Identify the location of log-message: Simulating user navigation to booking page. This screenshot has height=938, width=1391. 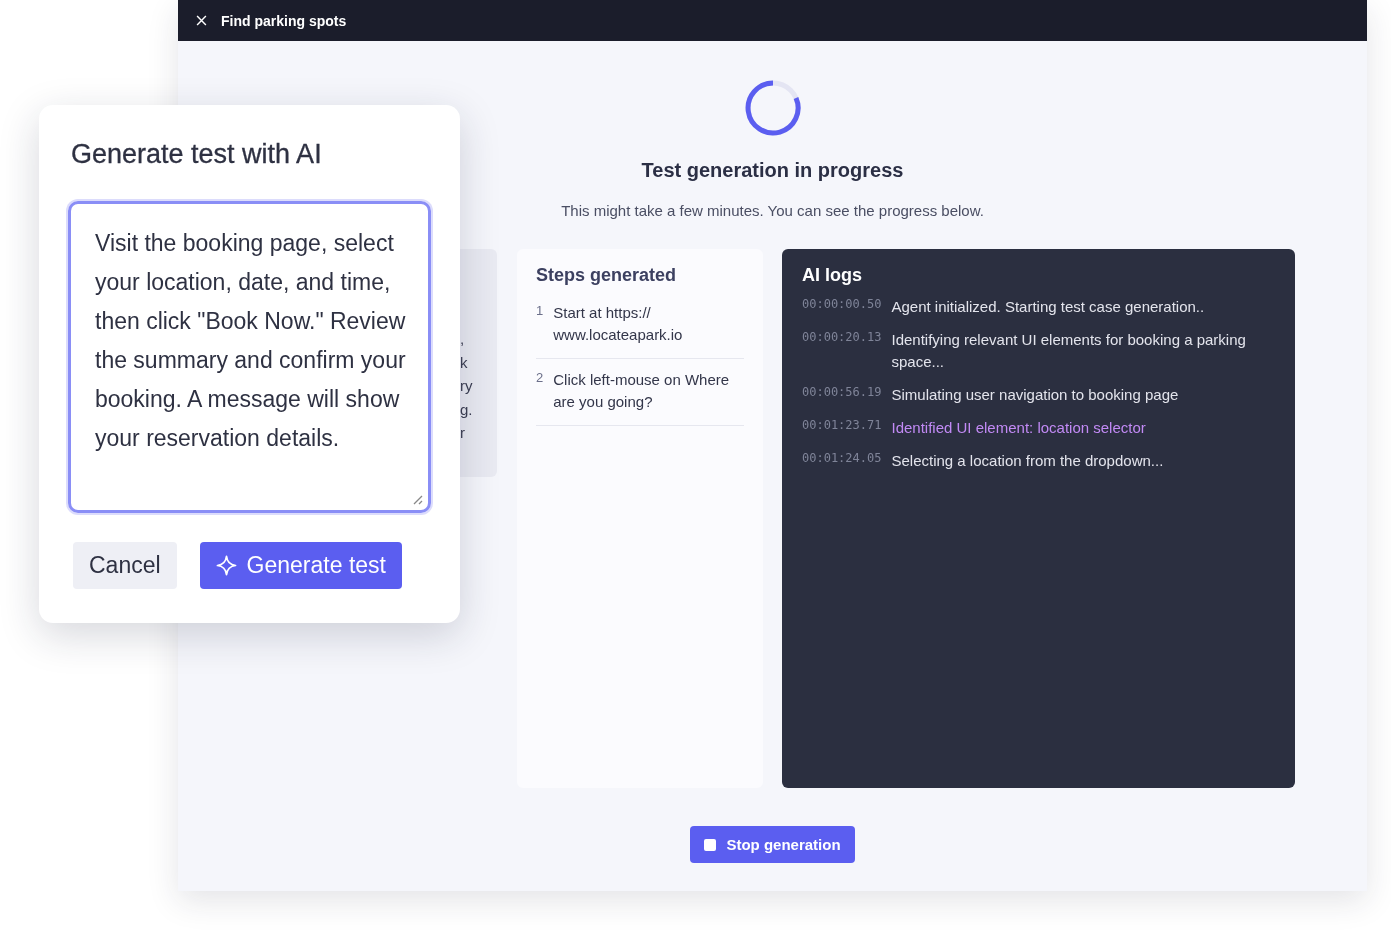
(1035, 395).